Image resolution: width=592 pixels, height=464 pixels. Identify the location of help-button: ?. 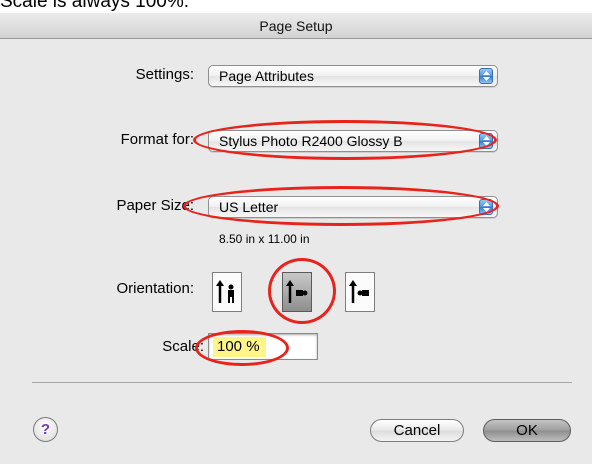
(45, 429).